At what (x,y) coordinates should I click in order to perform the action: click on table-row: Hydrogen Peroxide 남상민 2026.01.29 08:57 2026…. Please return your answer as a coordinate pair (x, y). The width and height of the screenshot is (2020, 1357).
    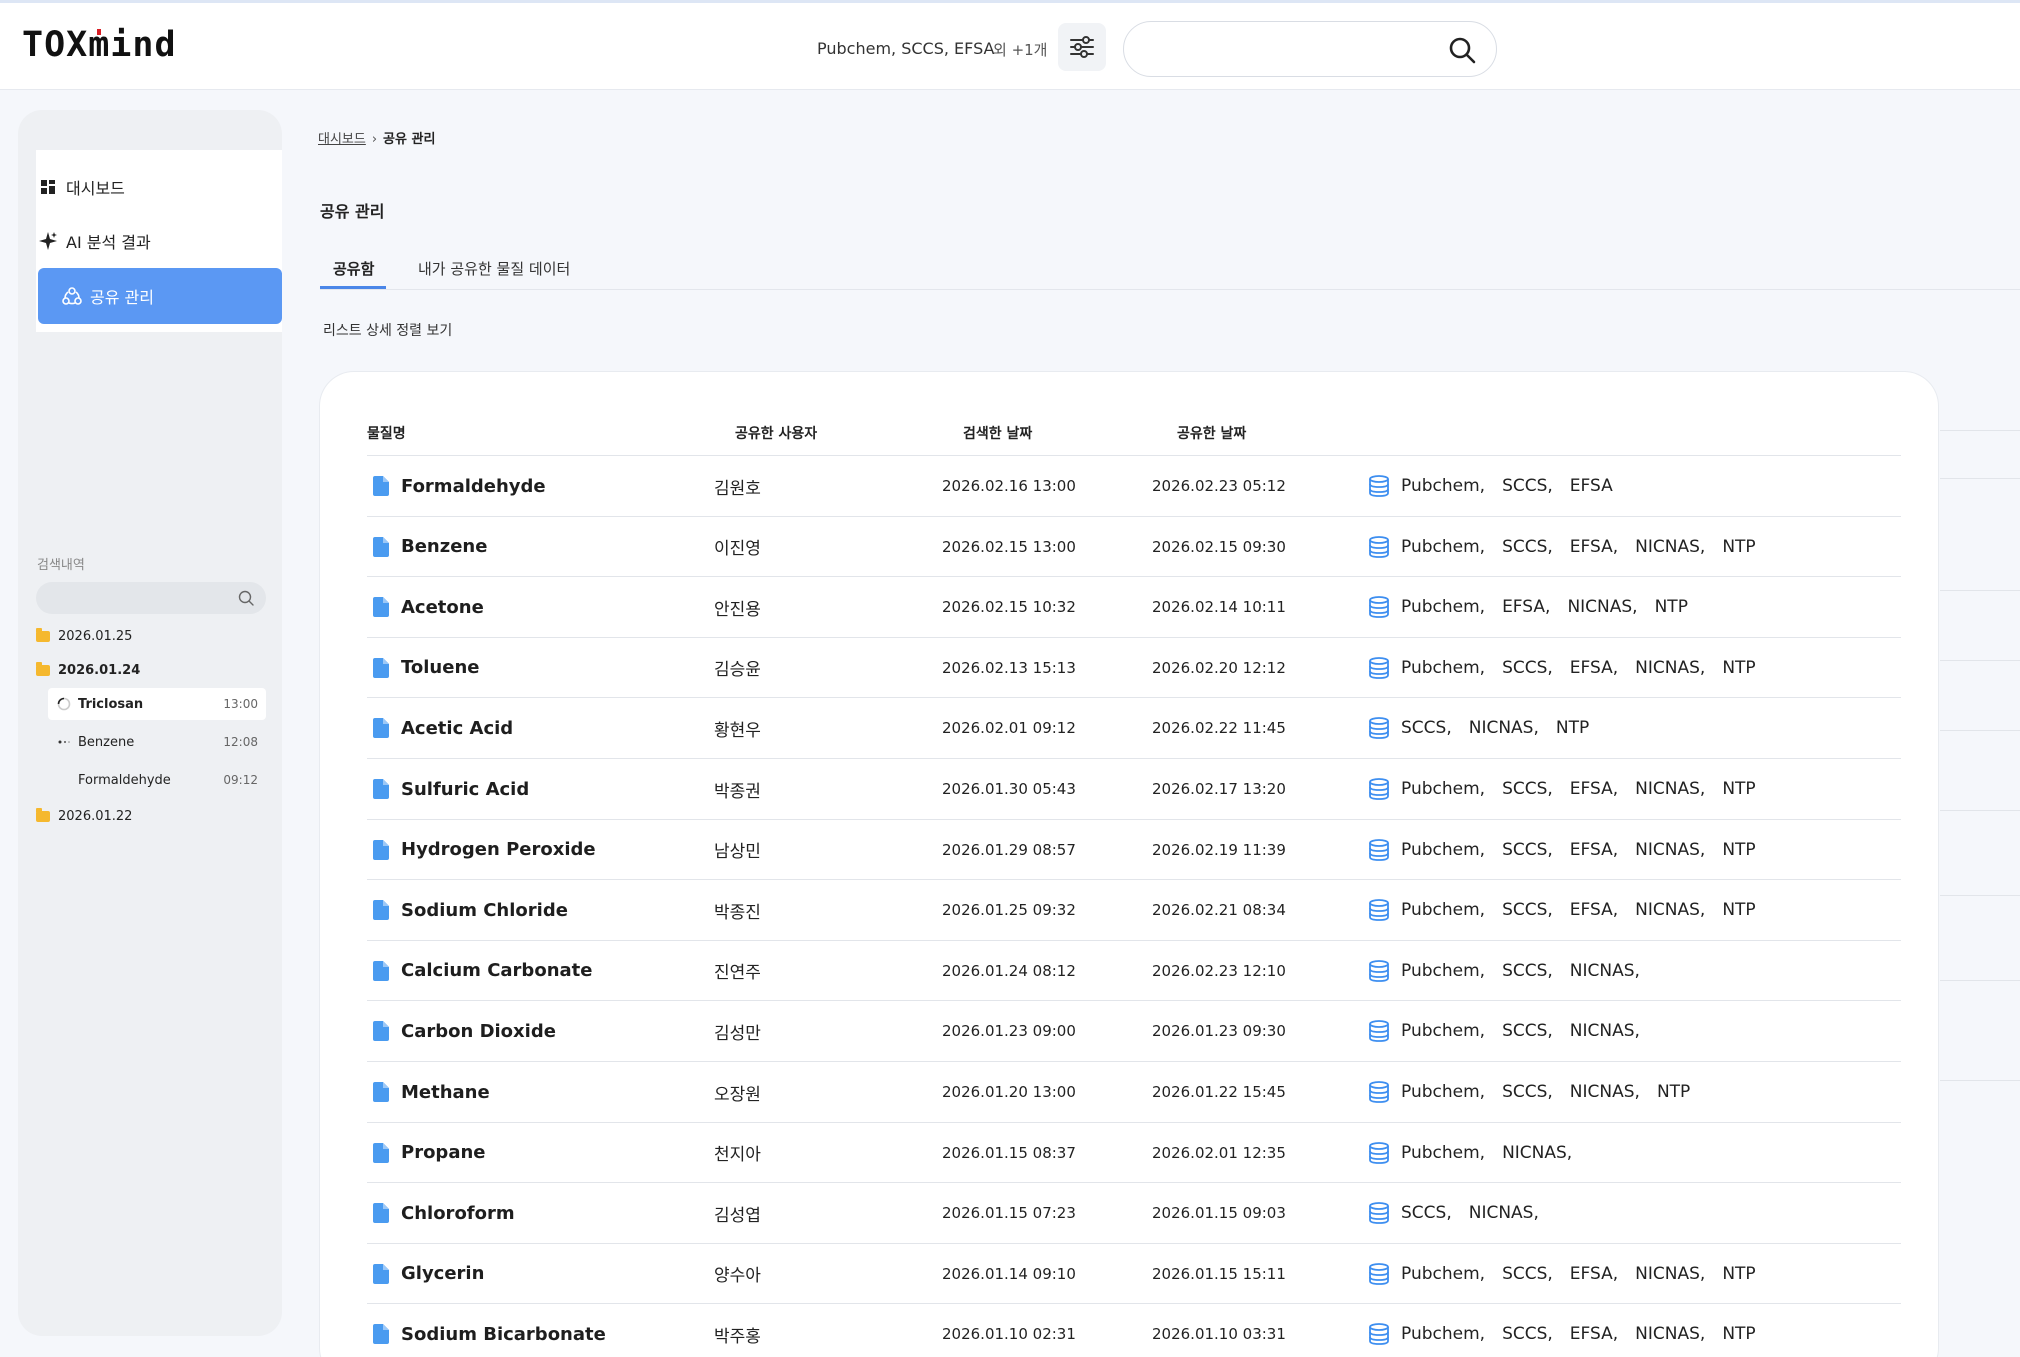
    Looking at the image, I should click on (1134, 849).